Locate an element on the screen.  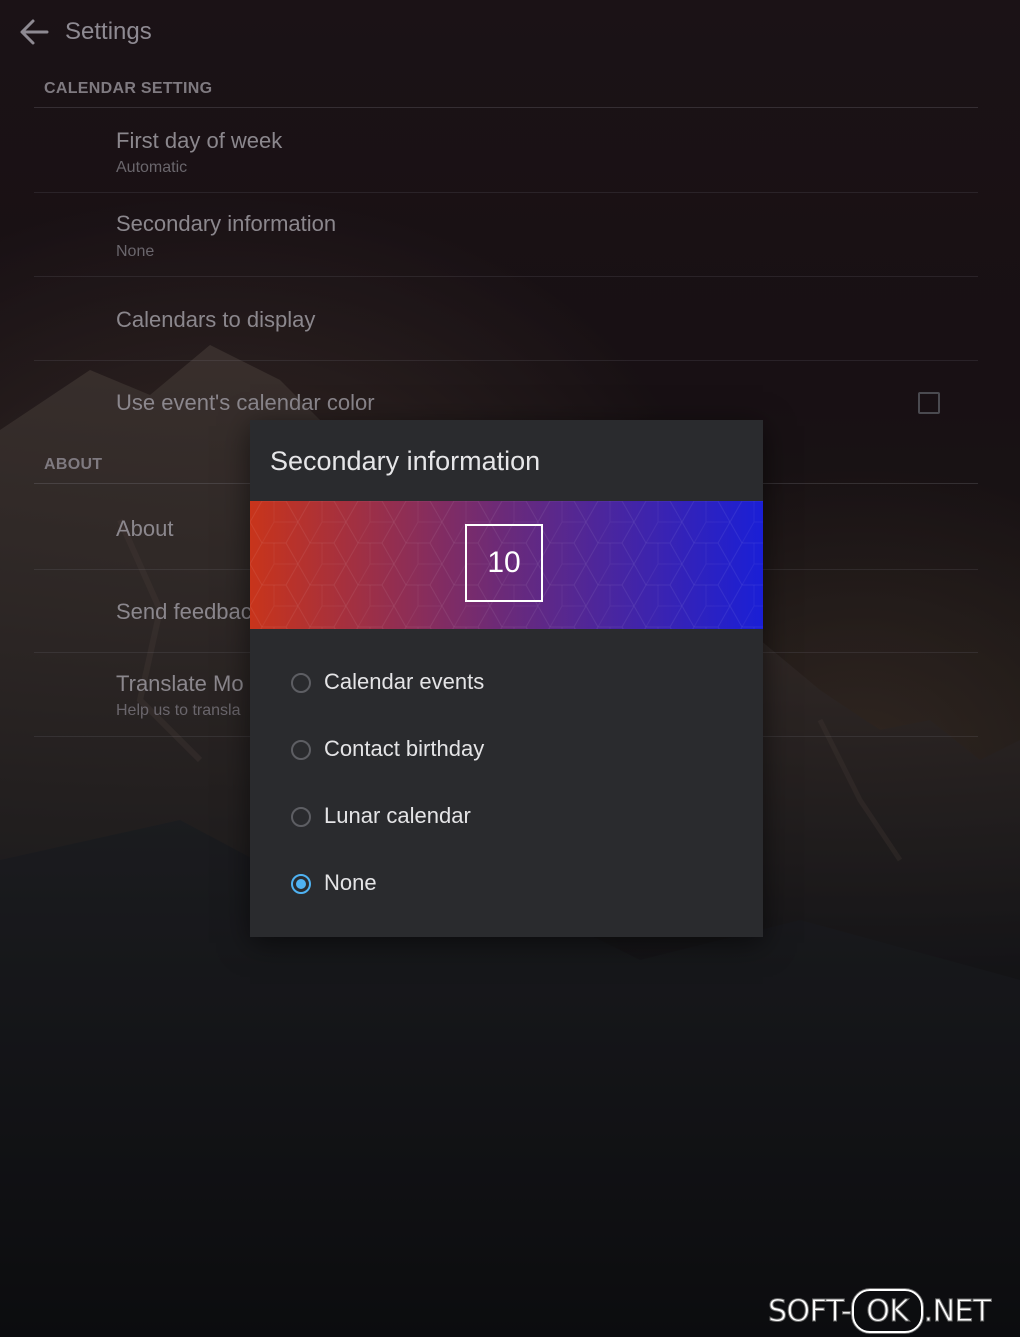
option-lunar-calendar: Lunar calendar is located at coordinates (506, 819).